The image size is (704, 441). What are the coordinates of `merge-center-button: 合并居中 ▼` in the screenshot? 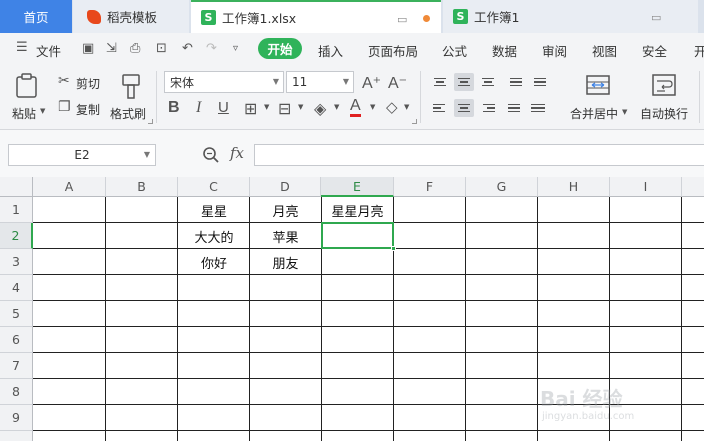 It's located at (598, 96).